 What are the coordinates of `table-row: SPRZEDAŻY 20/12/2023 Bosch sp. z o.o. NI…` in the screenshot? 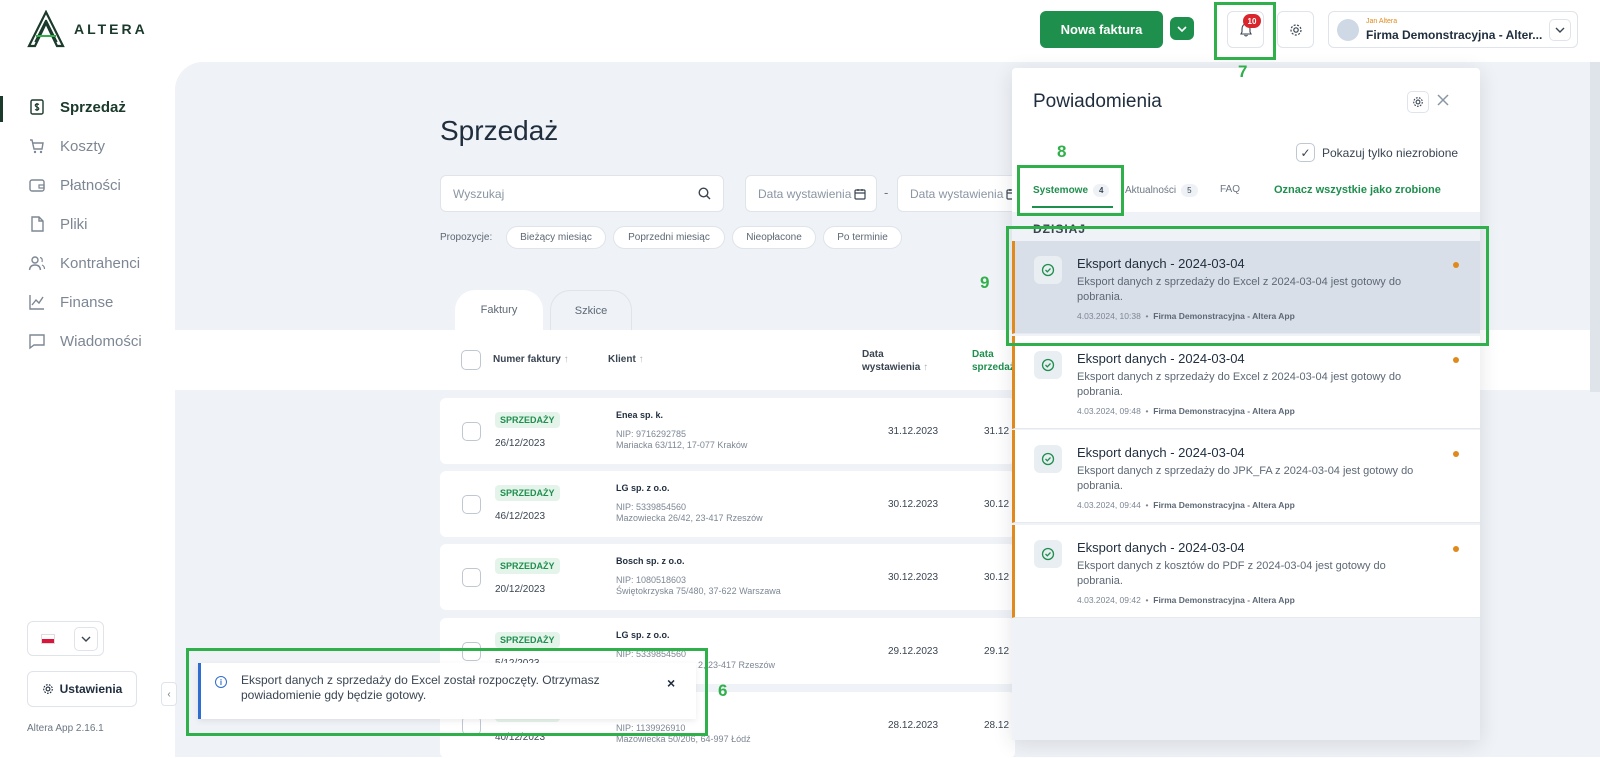 It's located at (727, 577).